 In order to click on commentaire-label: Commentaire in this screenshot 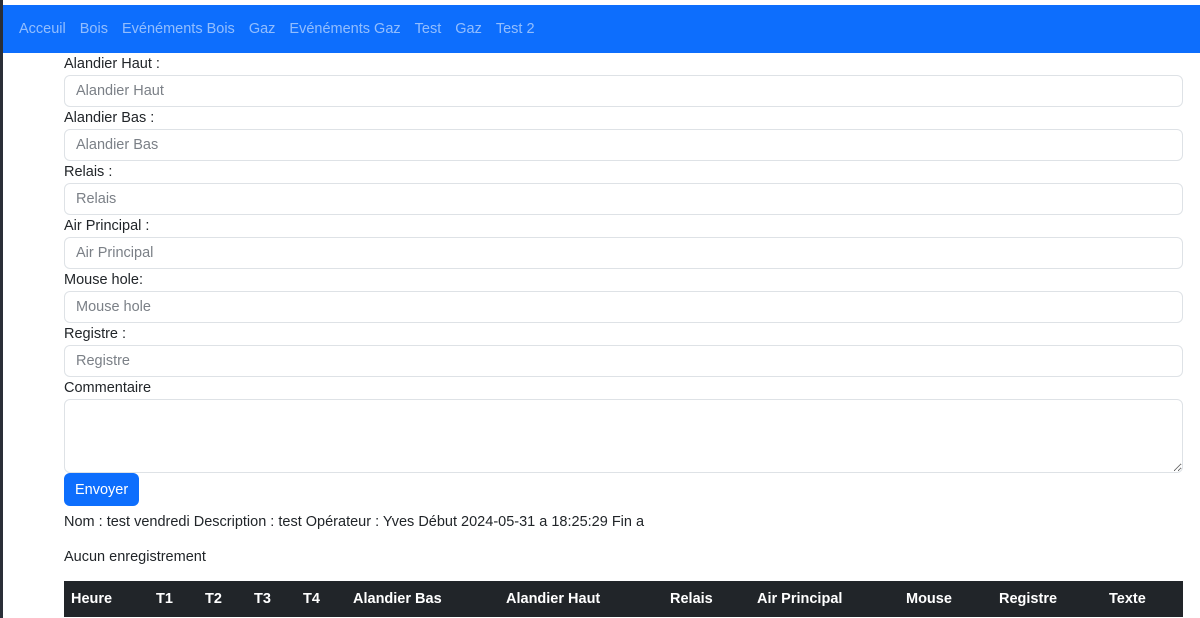, I will do `click(108, 388)`.